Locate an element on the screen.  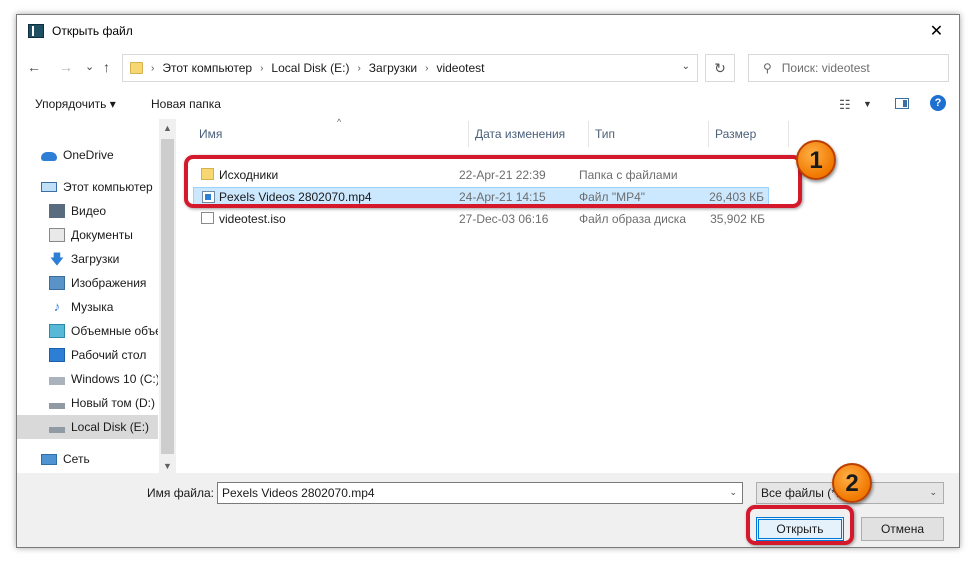
command-bar: Упорядочить ▾ Новая папка ☷ ▼ ? is located at coordinates (488, 106).